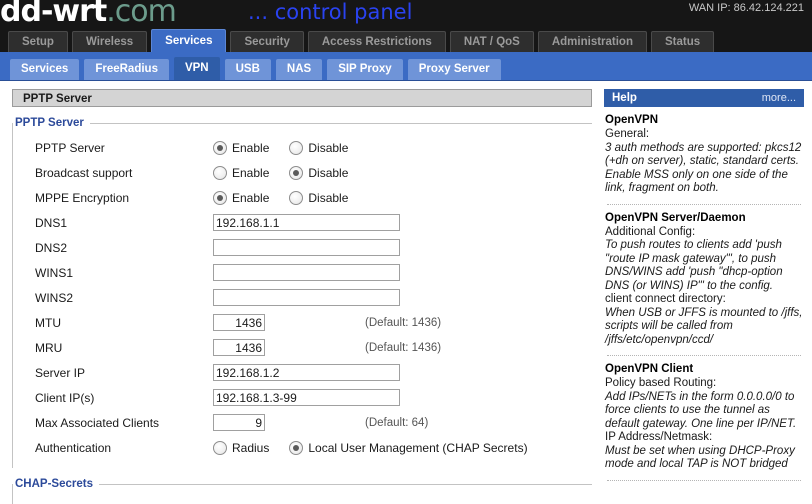  Describe the element at coordinates (306, 397) in the screenshot. I see `client-ips-input` at that location.